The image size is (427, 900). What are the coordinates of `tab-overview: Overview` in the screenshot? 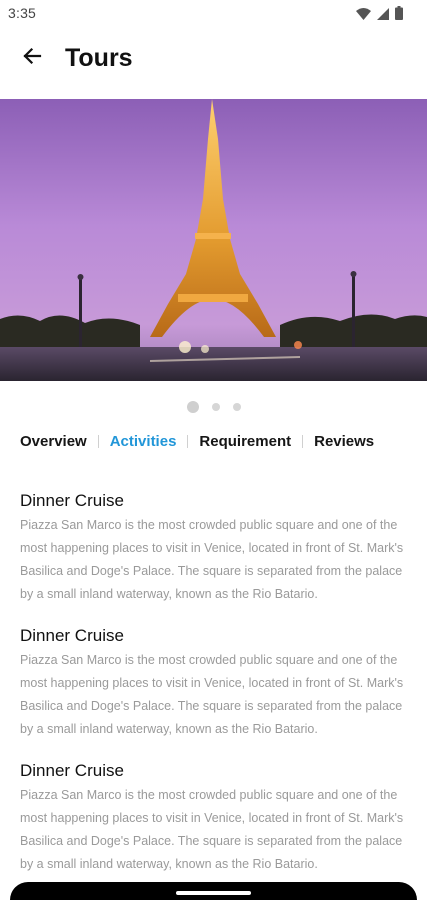 It's located at (53, 441).